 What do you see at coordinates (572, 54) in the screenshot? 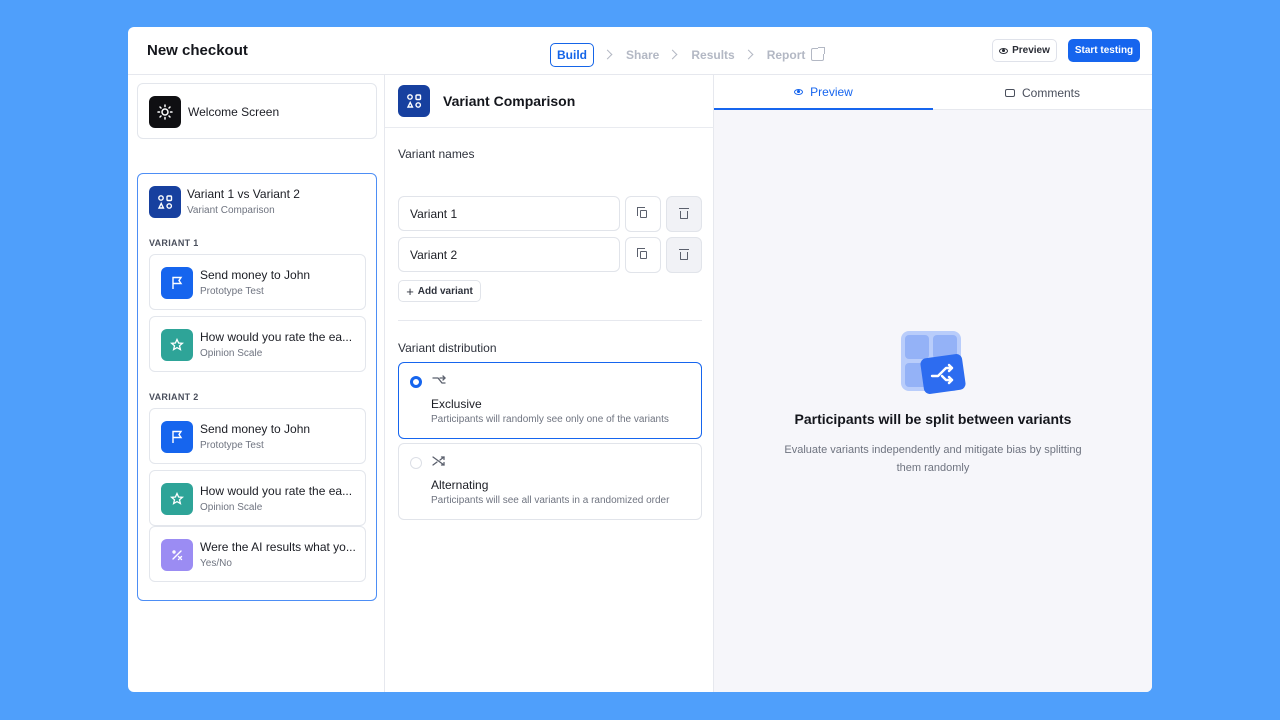
I see `step-build: Build` at bounding box center [572, 54].